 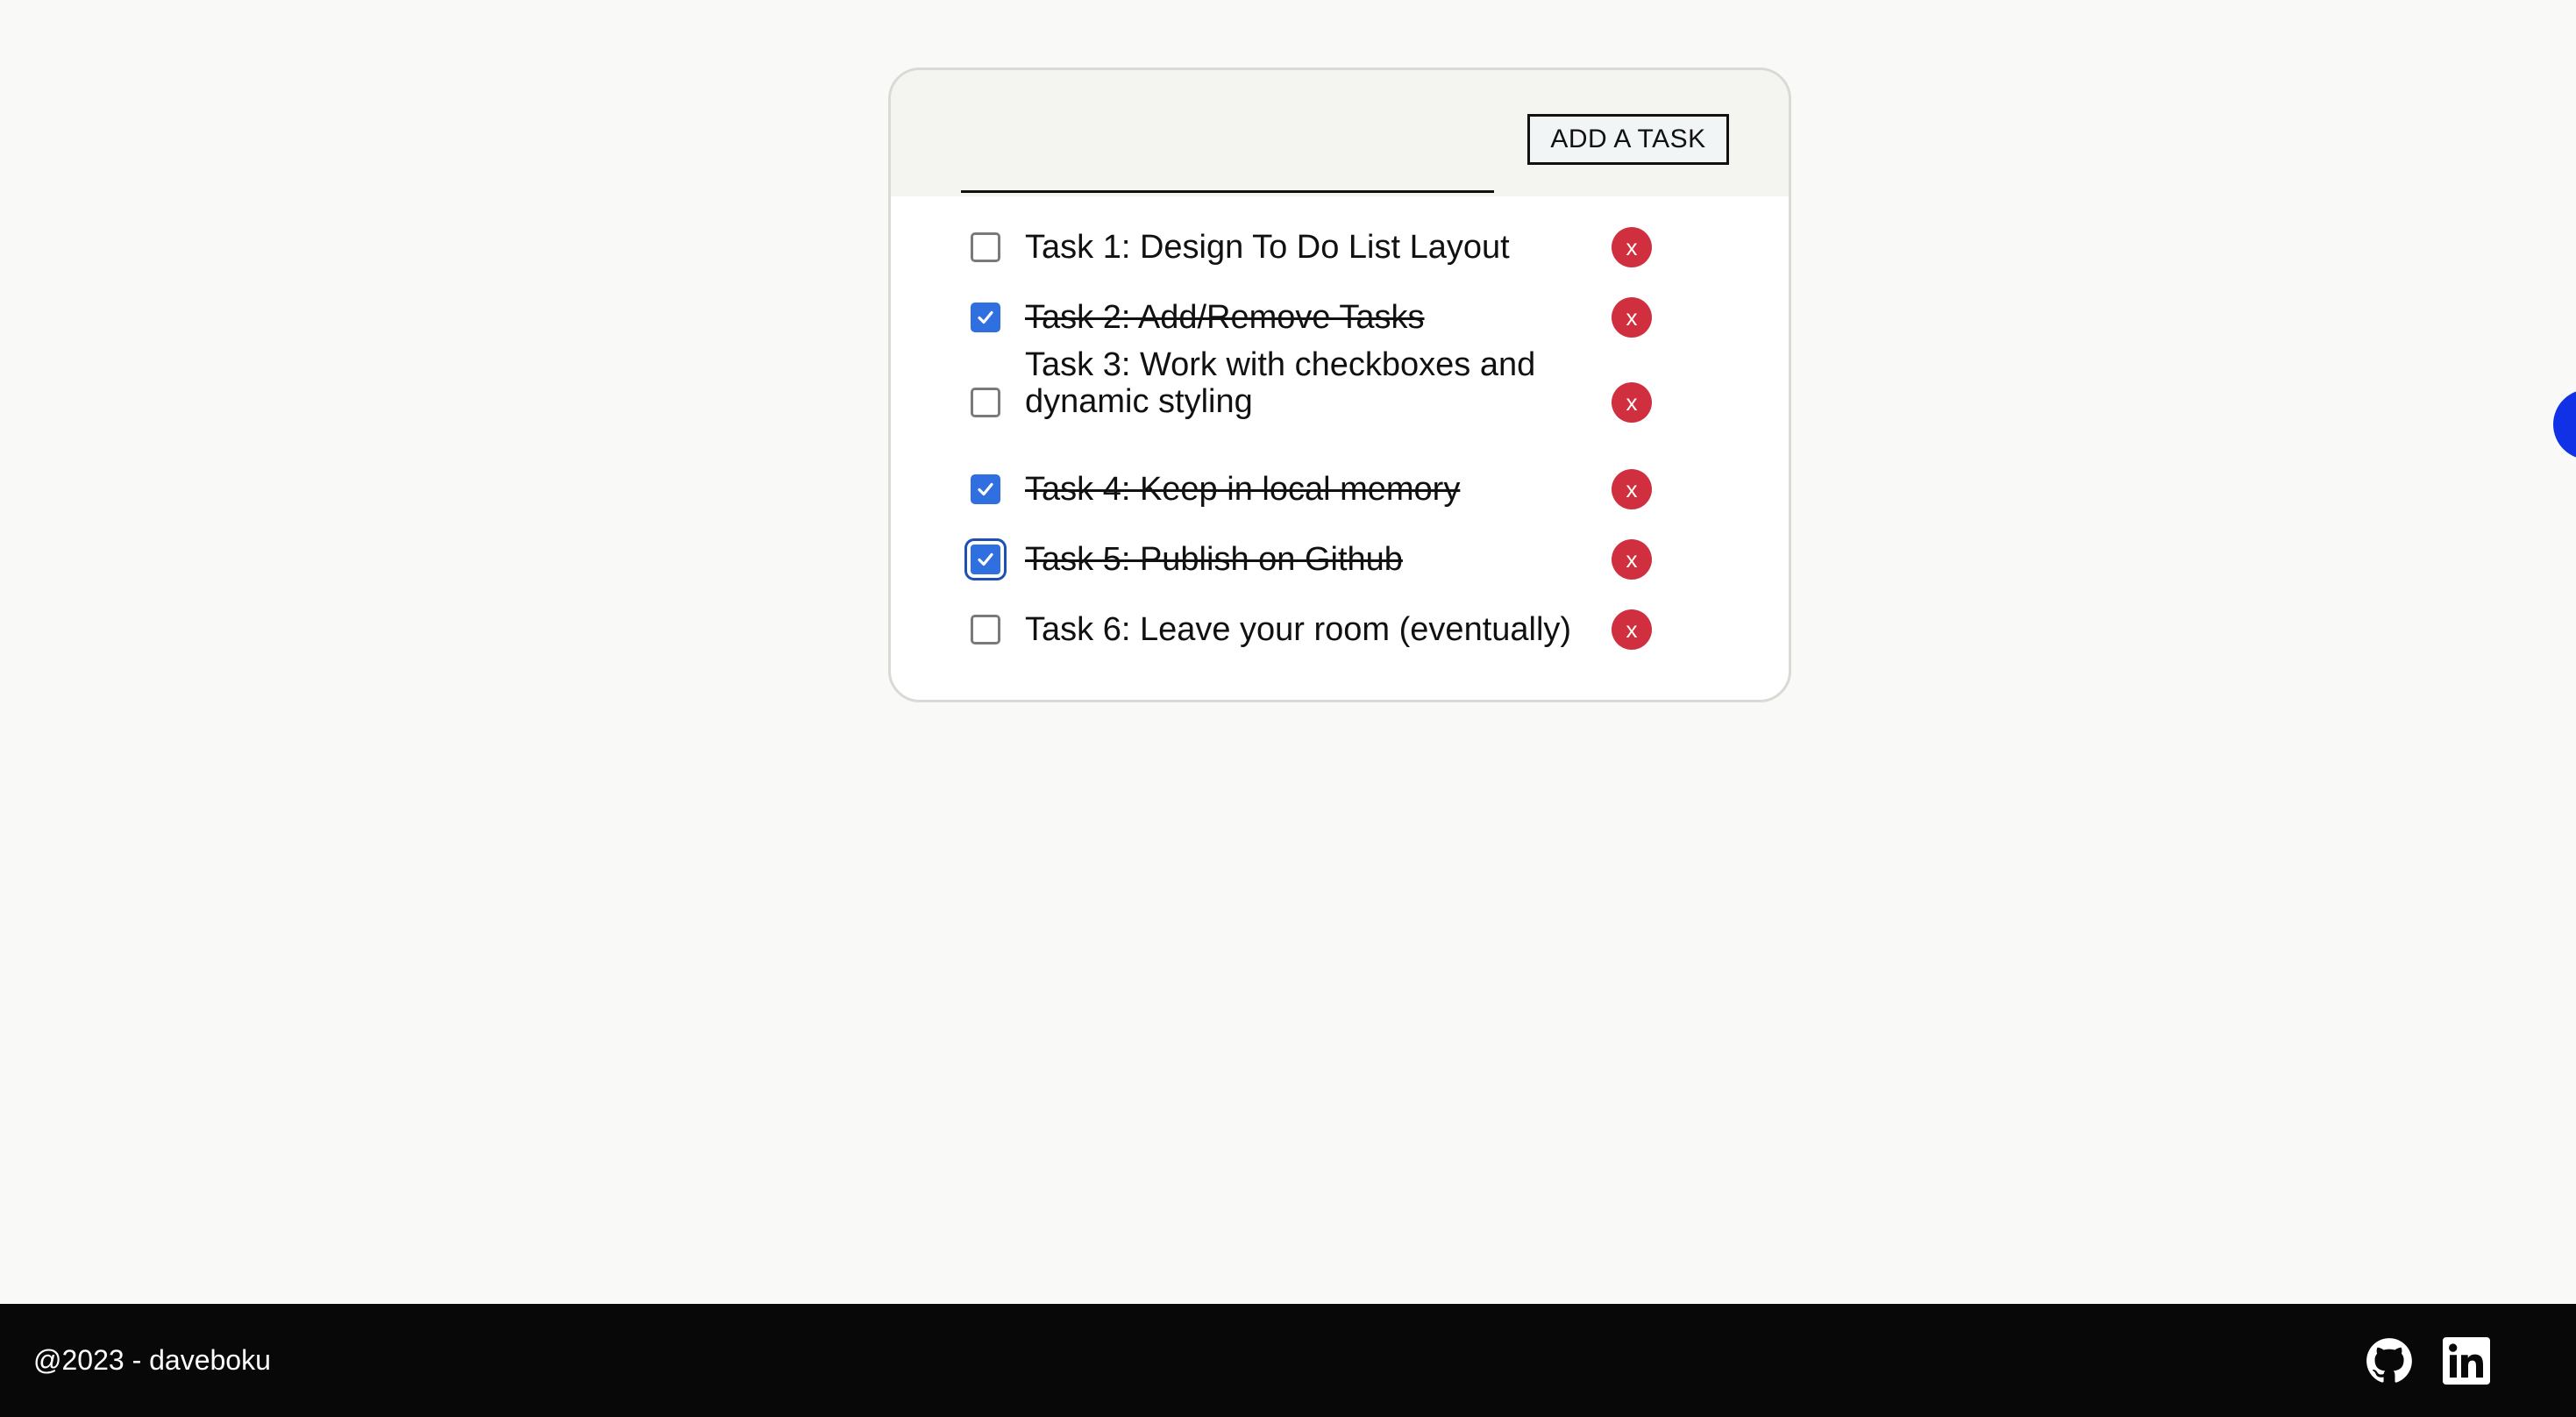 What do you see at coordinates (2466, 1361) in the screenshot?
I see `linkedin-icon` at bounding box center [2466, 1361].